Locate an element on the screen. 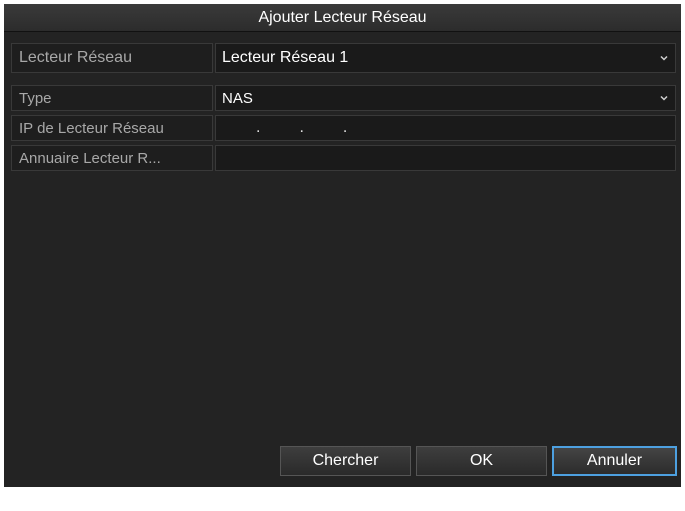 The height and width of the screenshot is (511, 685). type-select: NAS is located at coordinates (445, 98).